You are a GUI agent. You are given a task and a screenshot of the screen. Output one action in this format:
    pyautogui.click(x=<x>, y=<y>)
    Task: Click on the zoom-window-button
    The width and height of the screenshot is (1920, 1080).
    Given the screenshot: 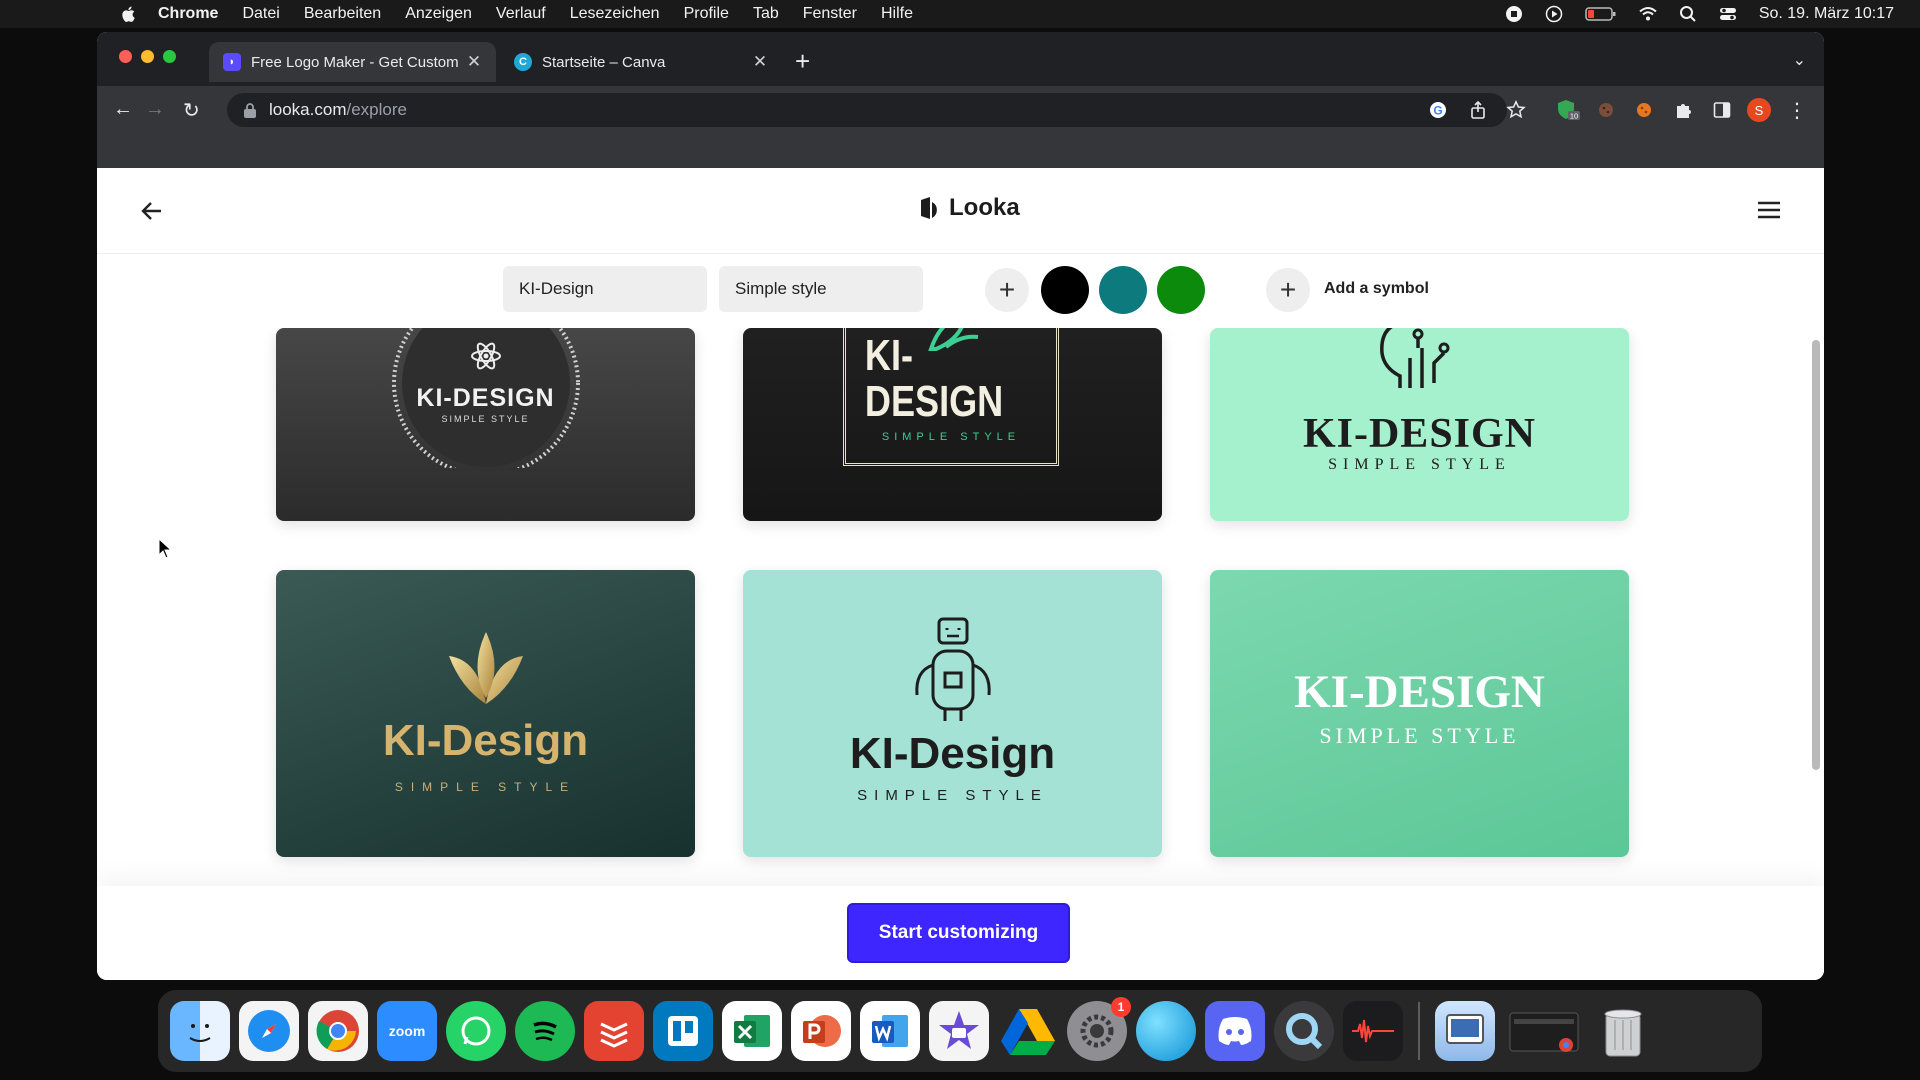 What is the action you would take?
    pyautogui.click(x=169, y=56)
    